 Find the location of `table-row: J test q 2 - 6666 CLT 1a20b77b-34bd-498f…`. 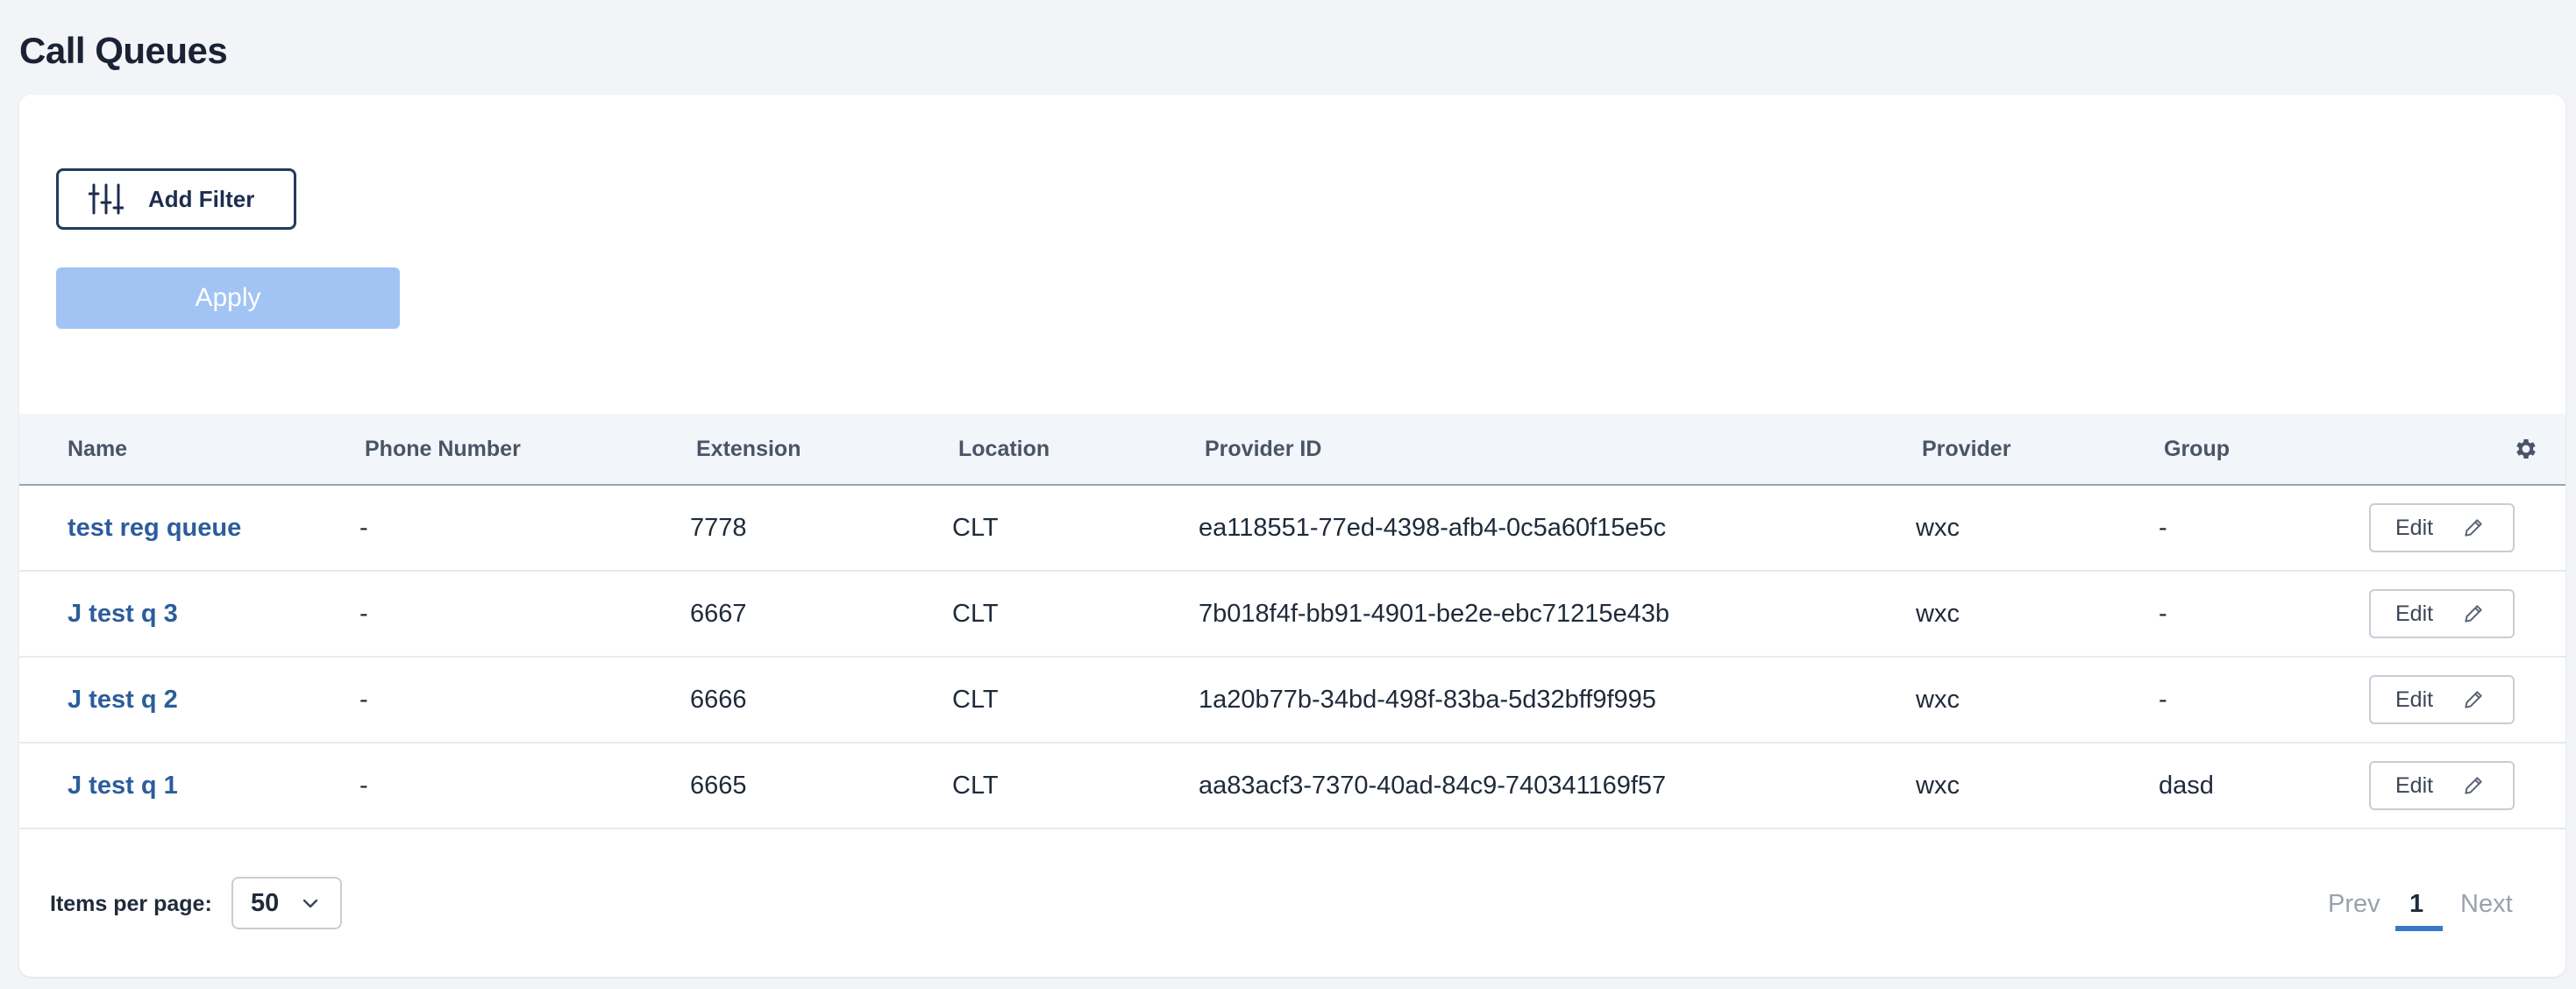

table-row: J test q 2 - 6666 CLT 1a20b77b-34bd-498f… is located at coordinates (1292, 701).